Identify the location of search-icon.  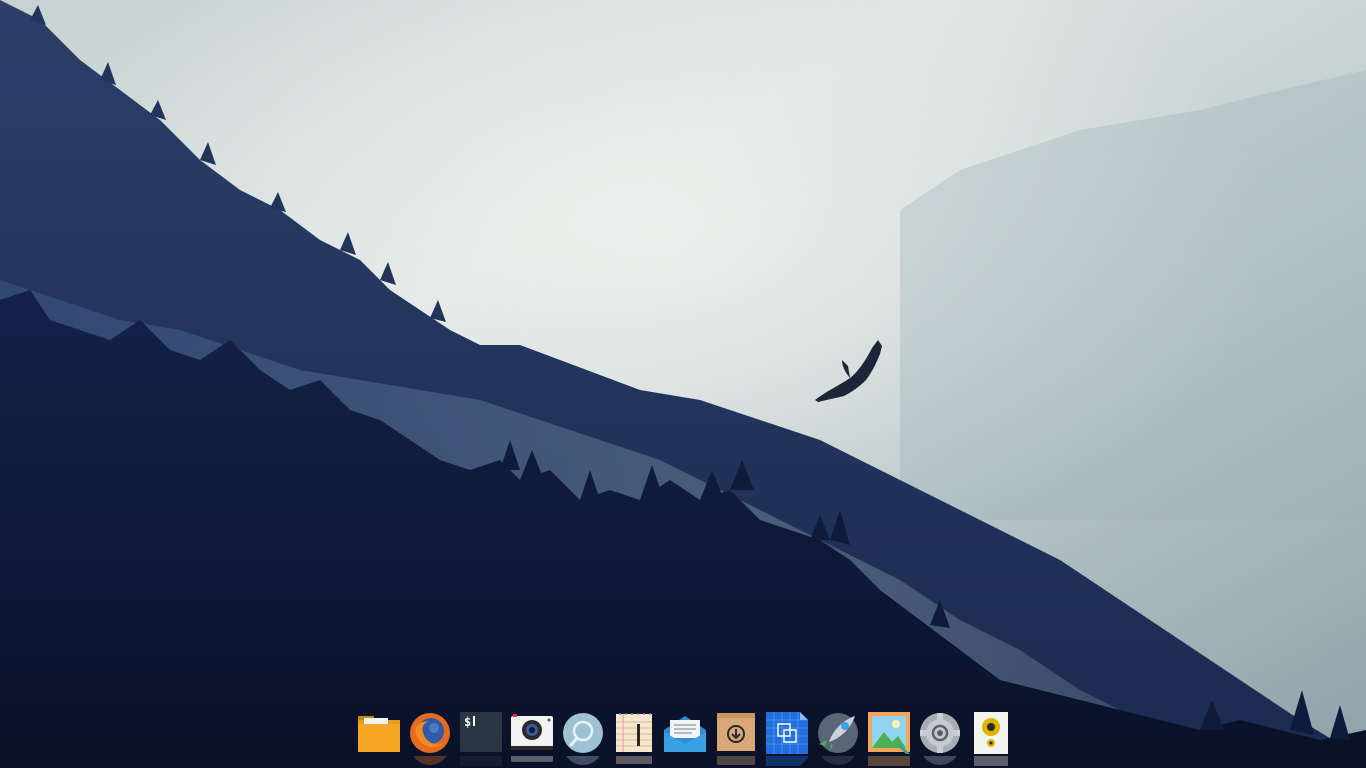
(583, 733).